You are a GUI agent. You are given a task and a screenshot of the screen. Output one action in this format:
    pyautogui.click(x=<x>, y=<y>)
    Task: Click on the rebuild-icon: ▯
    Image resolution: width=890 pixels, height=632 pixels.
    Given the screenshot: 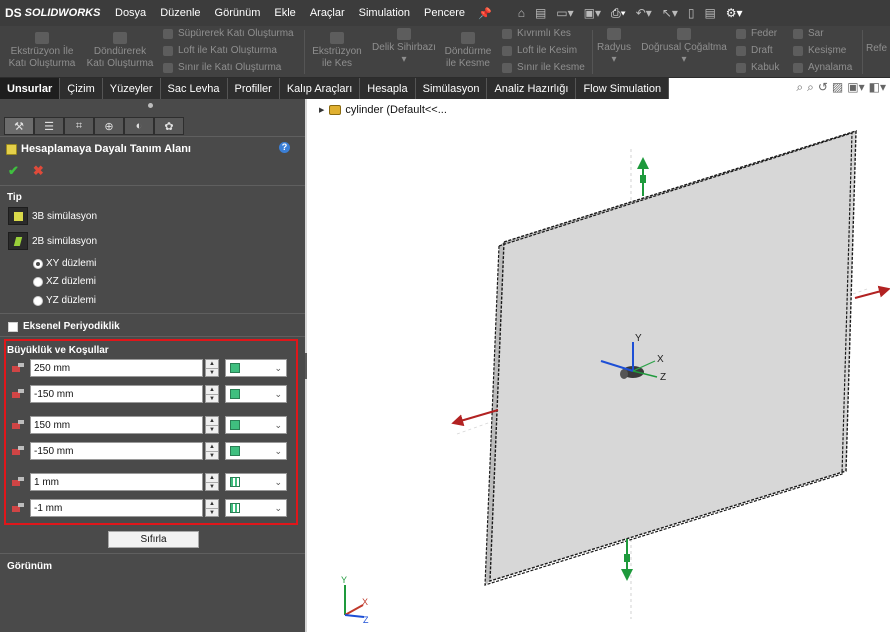 What is the action you would take?
    pyautogui.click(x=691, y=13)
    